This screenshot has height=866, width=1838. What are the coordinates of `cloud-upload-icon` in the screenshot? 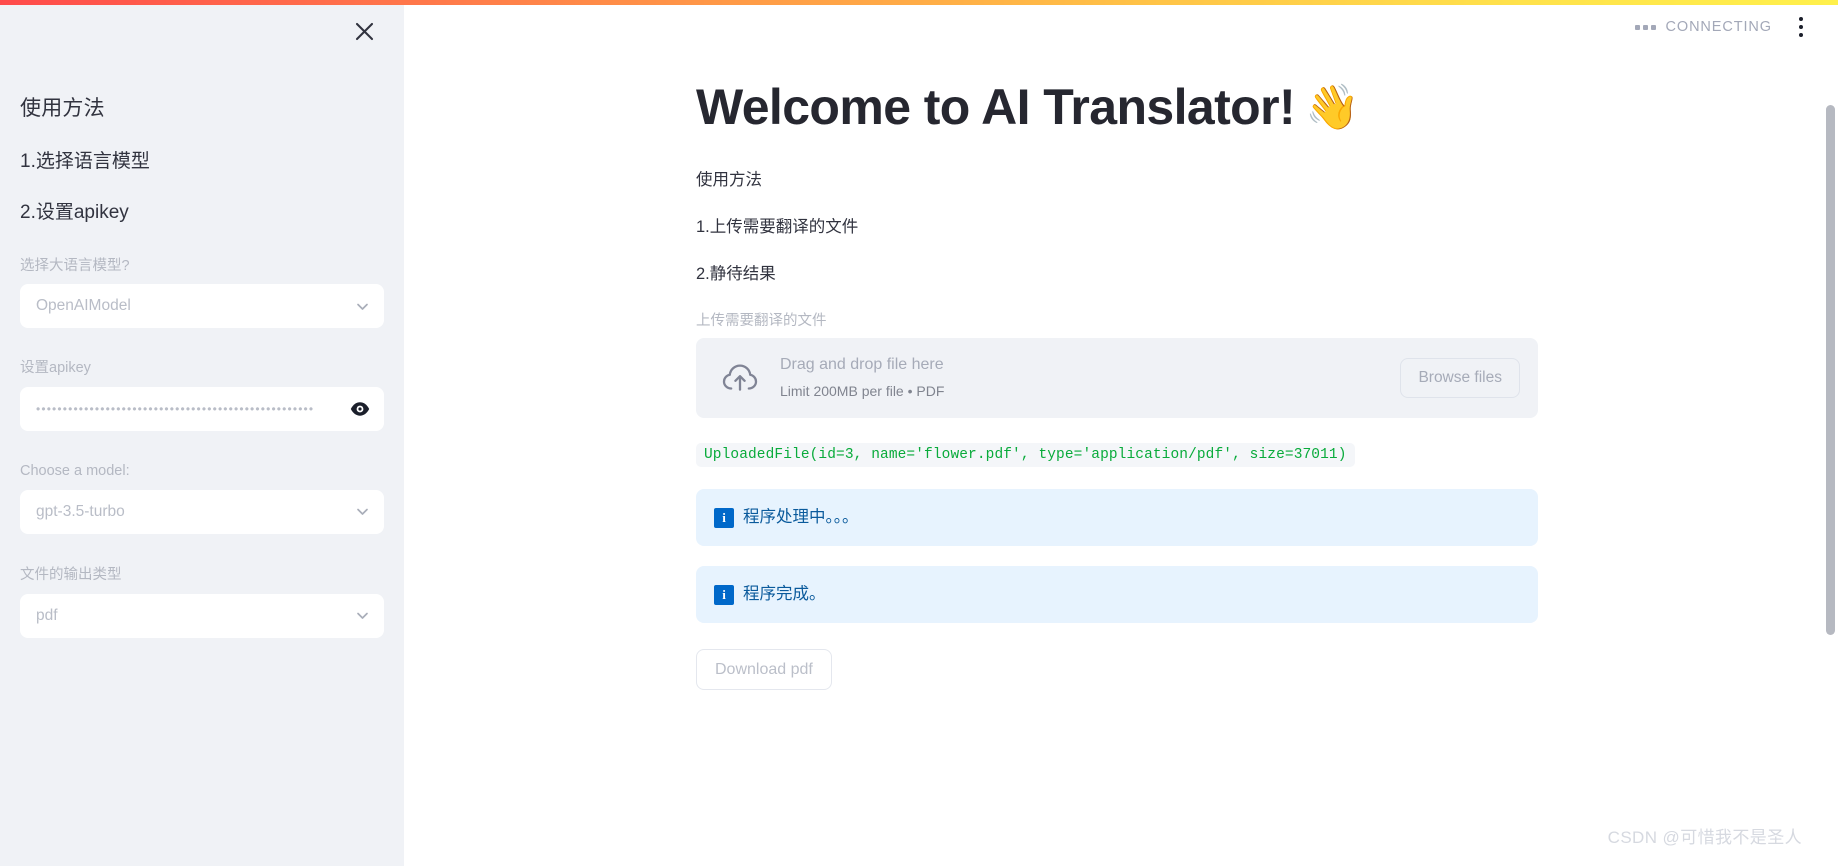 It's located at (740, 378).